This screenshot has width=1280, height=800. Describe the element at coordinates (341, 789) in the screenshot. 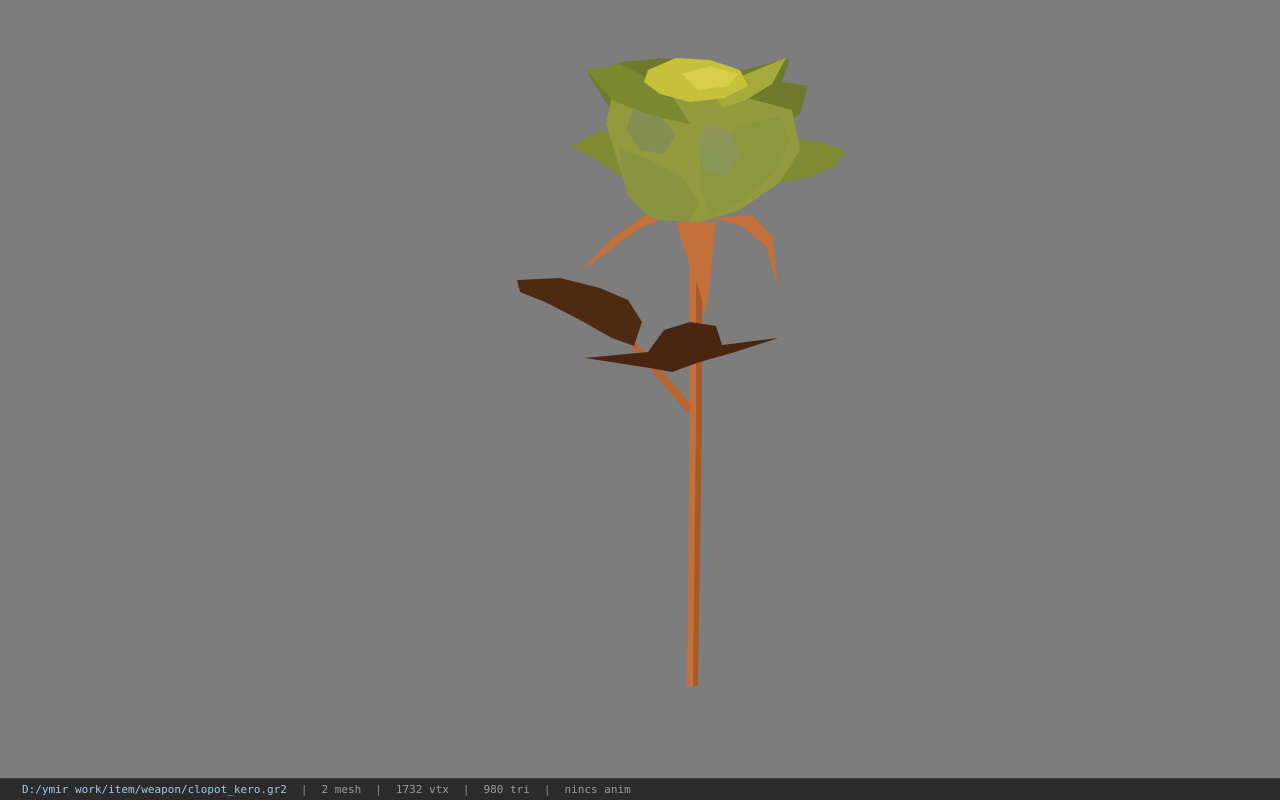

I see `mesh-count: 2 mesh` at that location.